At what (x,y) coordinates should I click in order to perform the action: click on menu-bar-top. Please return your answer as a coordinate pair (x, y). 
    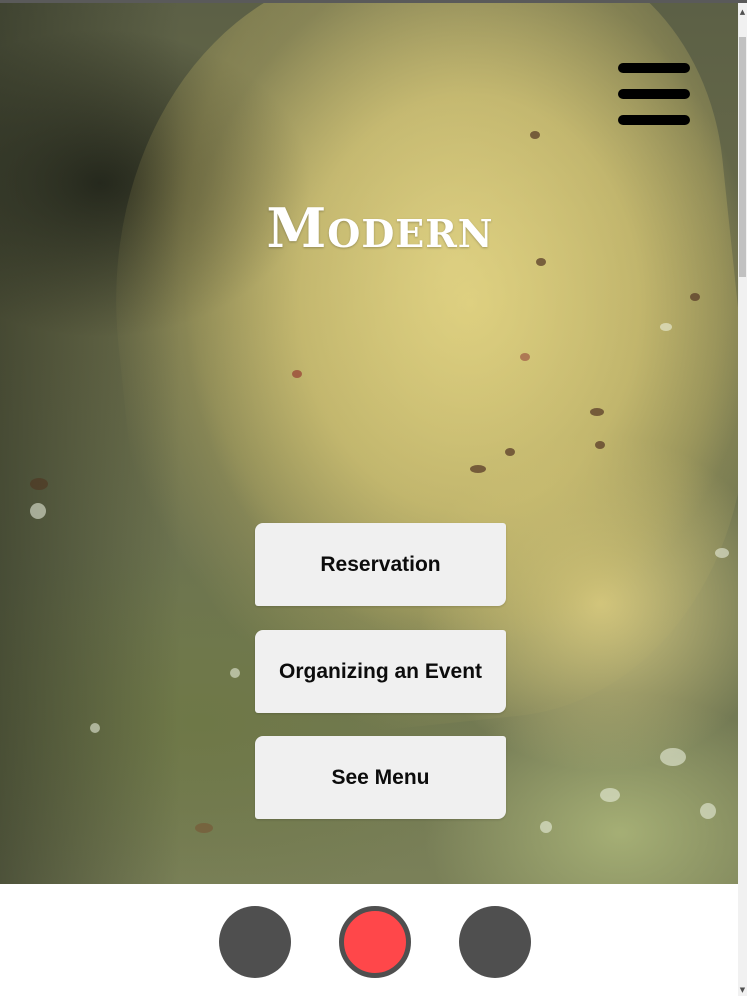
    Looking at the image, I should click on (654, 68).